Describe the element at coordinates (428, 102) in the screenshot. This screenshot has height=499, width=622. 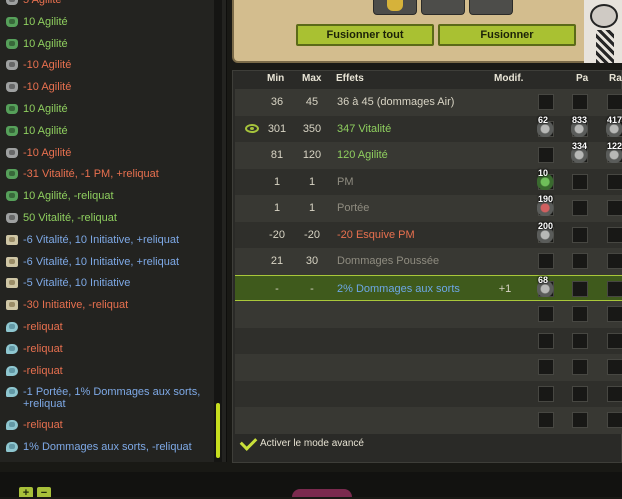
I see `table-row: 36 45 36 à 45 (dommages Air)` at that location.